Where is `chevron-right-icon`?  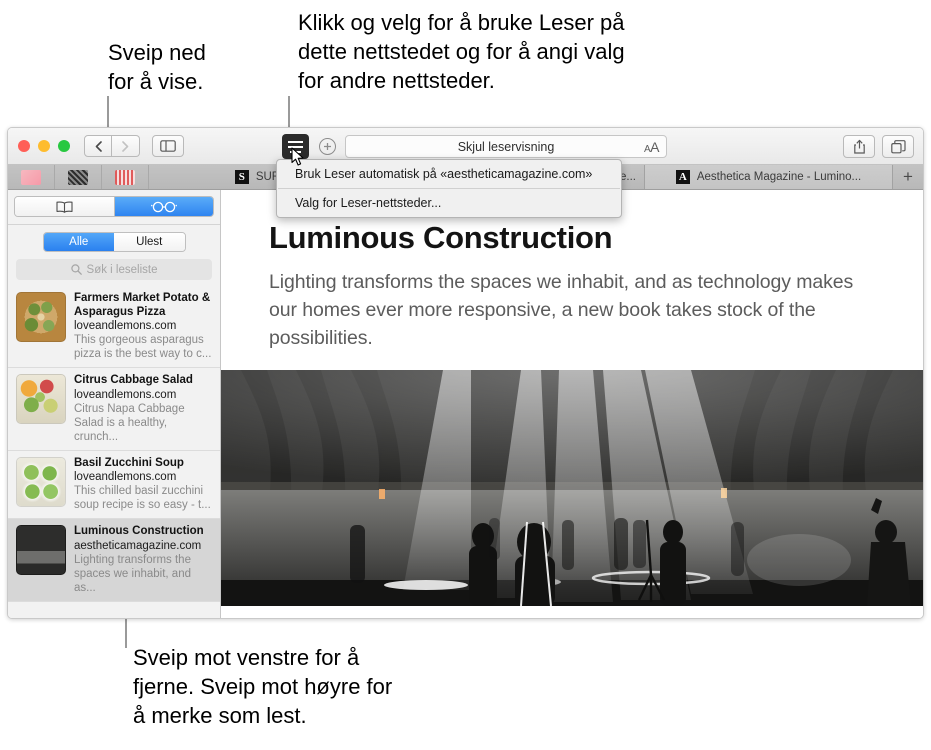
chevron-right-icon is located at coordinates (125, 146).